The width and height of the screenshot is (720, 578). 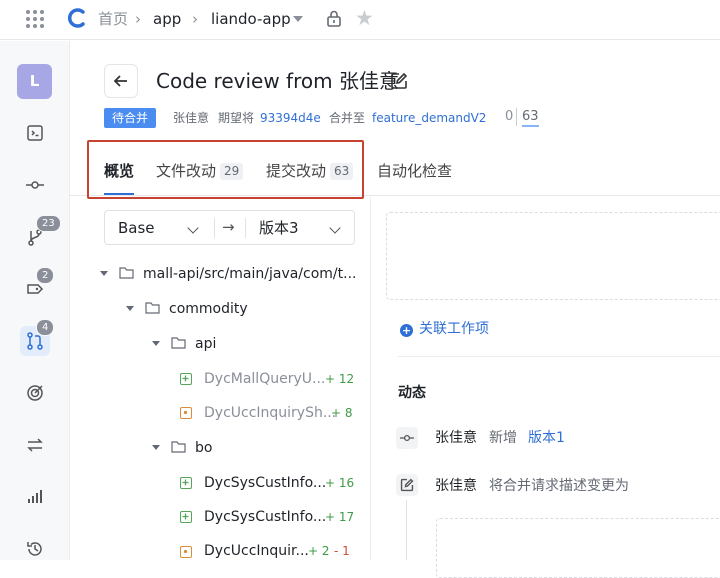 I want to click on additions-count: + 12, so click(x=340, y=379).